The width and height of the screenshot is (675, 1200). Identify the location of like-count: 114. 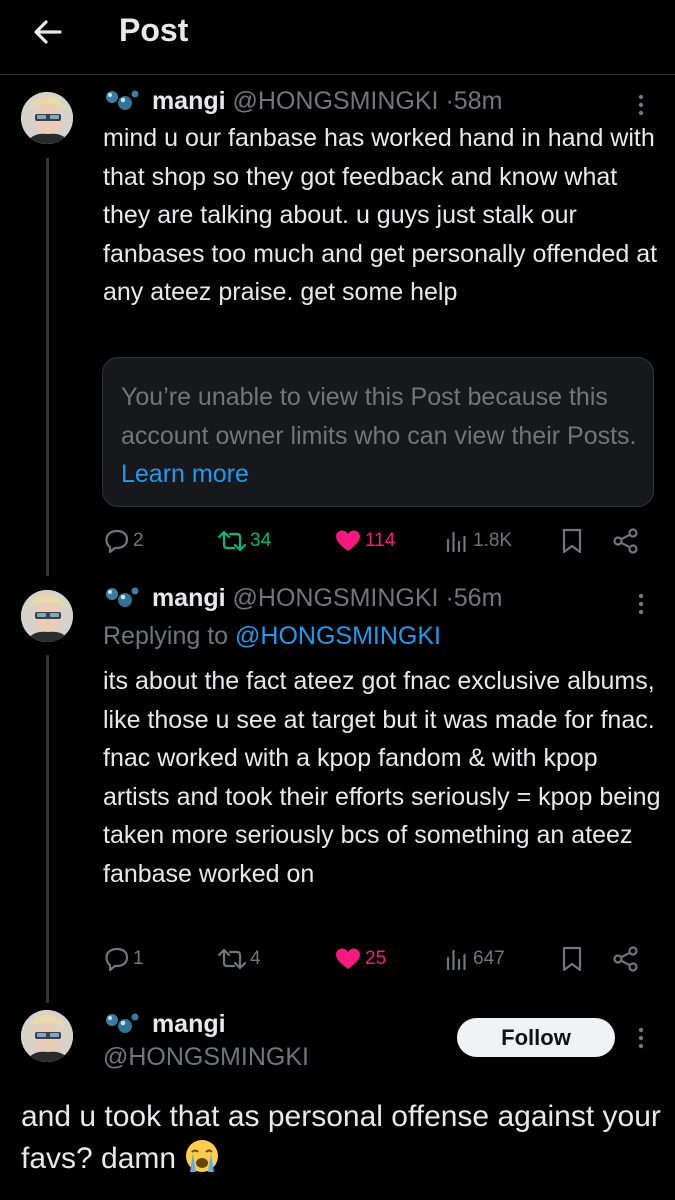
(380, 540).